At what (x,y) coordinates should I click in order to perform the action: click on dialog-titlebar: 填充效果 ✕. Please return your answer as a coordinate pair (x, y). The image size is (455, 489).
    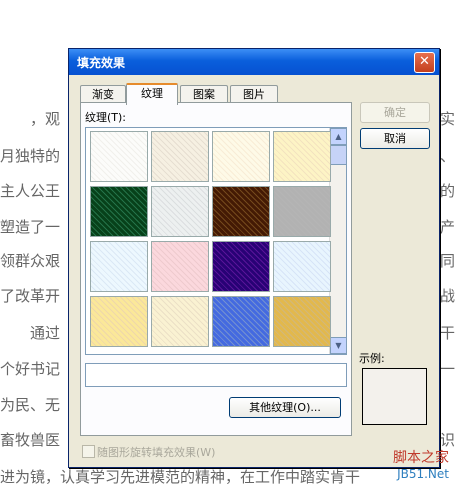
    Looking at the image, I should click on (254, 62).